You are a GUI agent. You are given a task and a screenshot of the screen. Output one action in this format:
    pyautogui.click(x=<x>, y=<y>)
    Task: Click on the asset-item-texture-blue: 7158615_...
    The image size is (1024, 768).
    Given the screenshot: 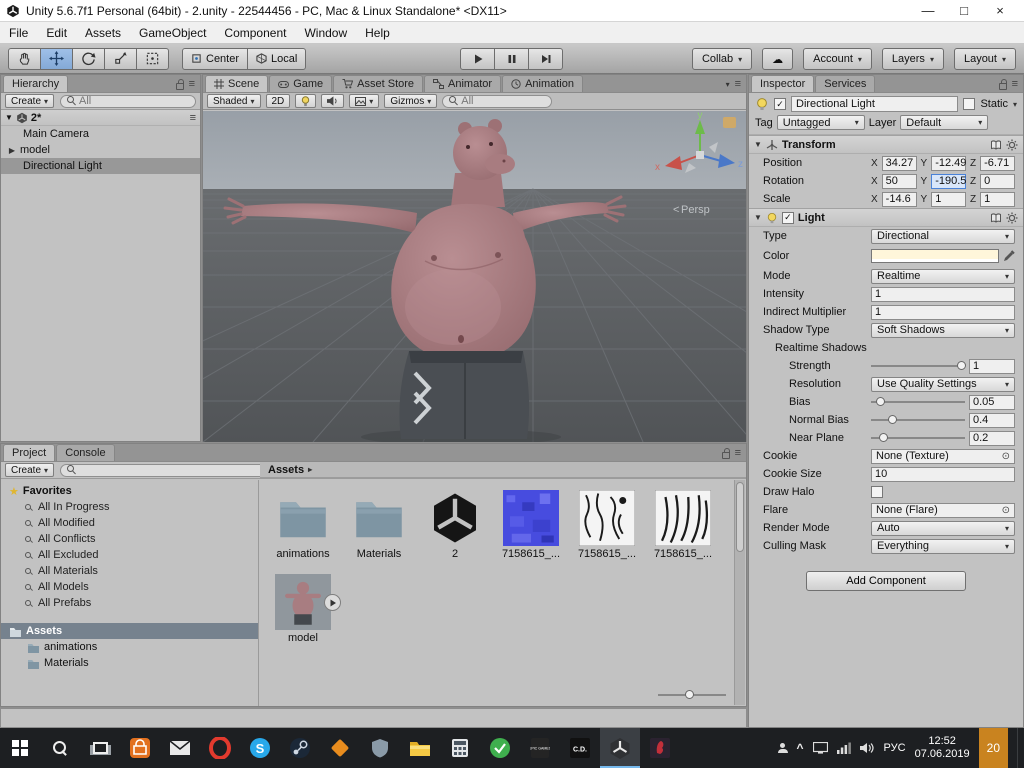 What is the action you would take?
    pyautogui.click(x=531, y=525)
    